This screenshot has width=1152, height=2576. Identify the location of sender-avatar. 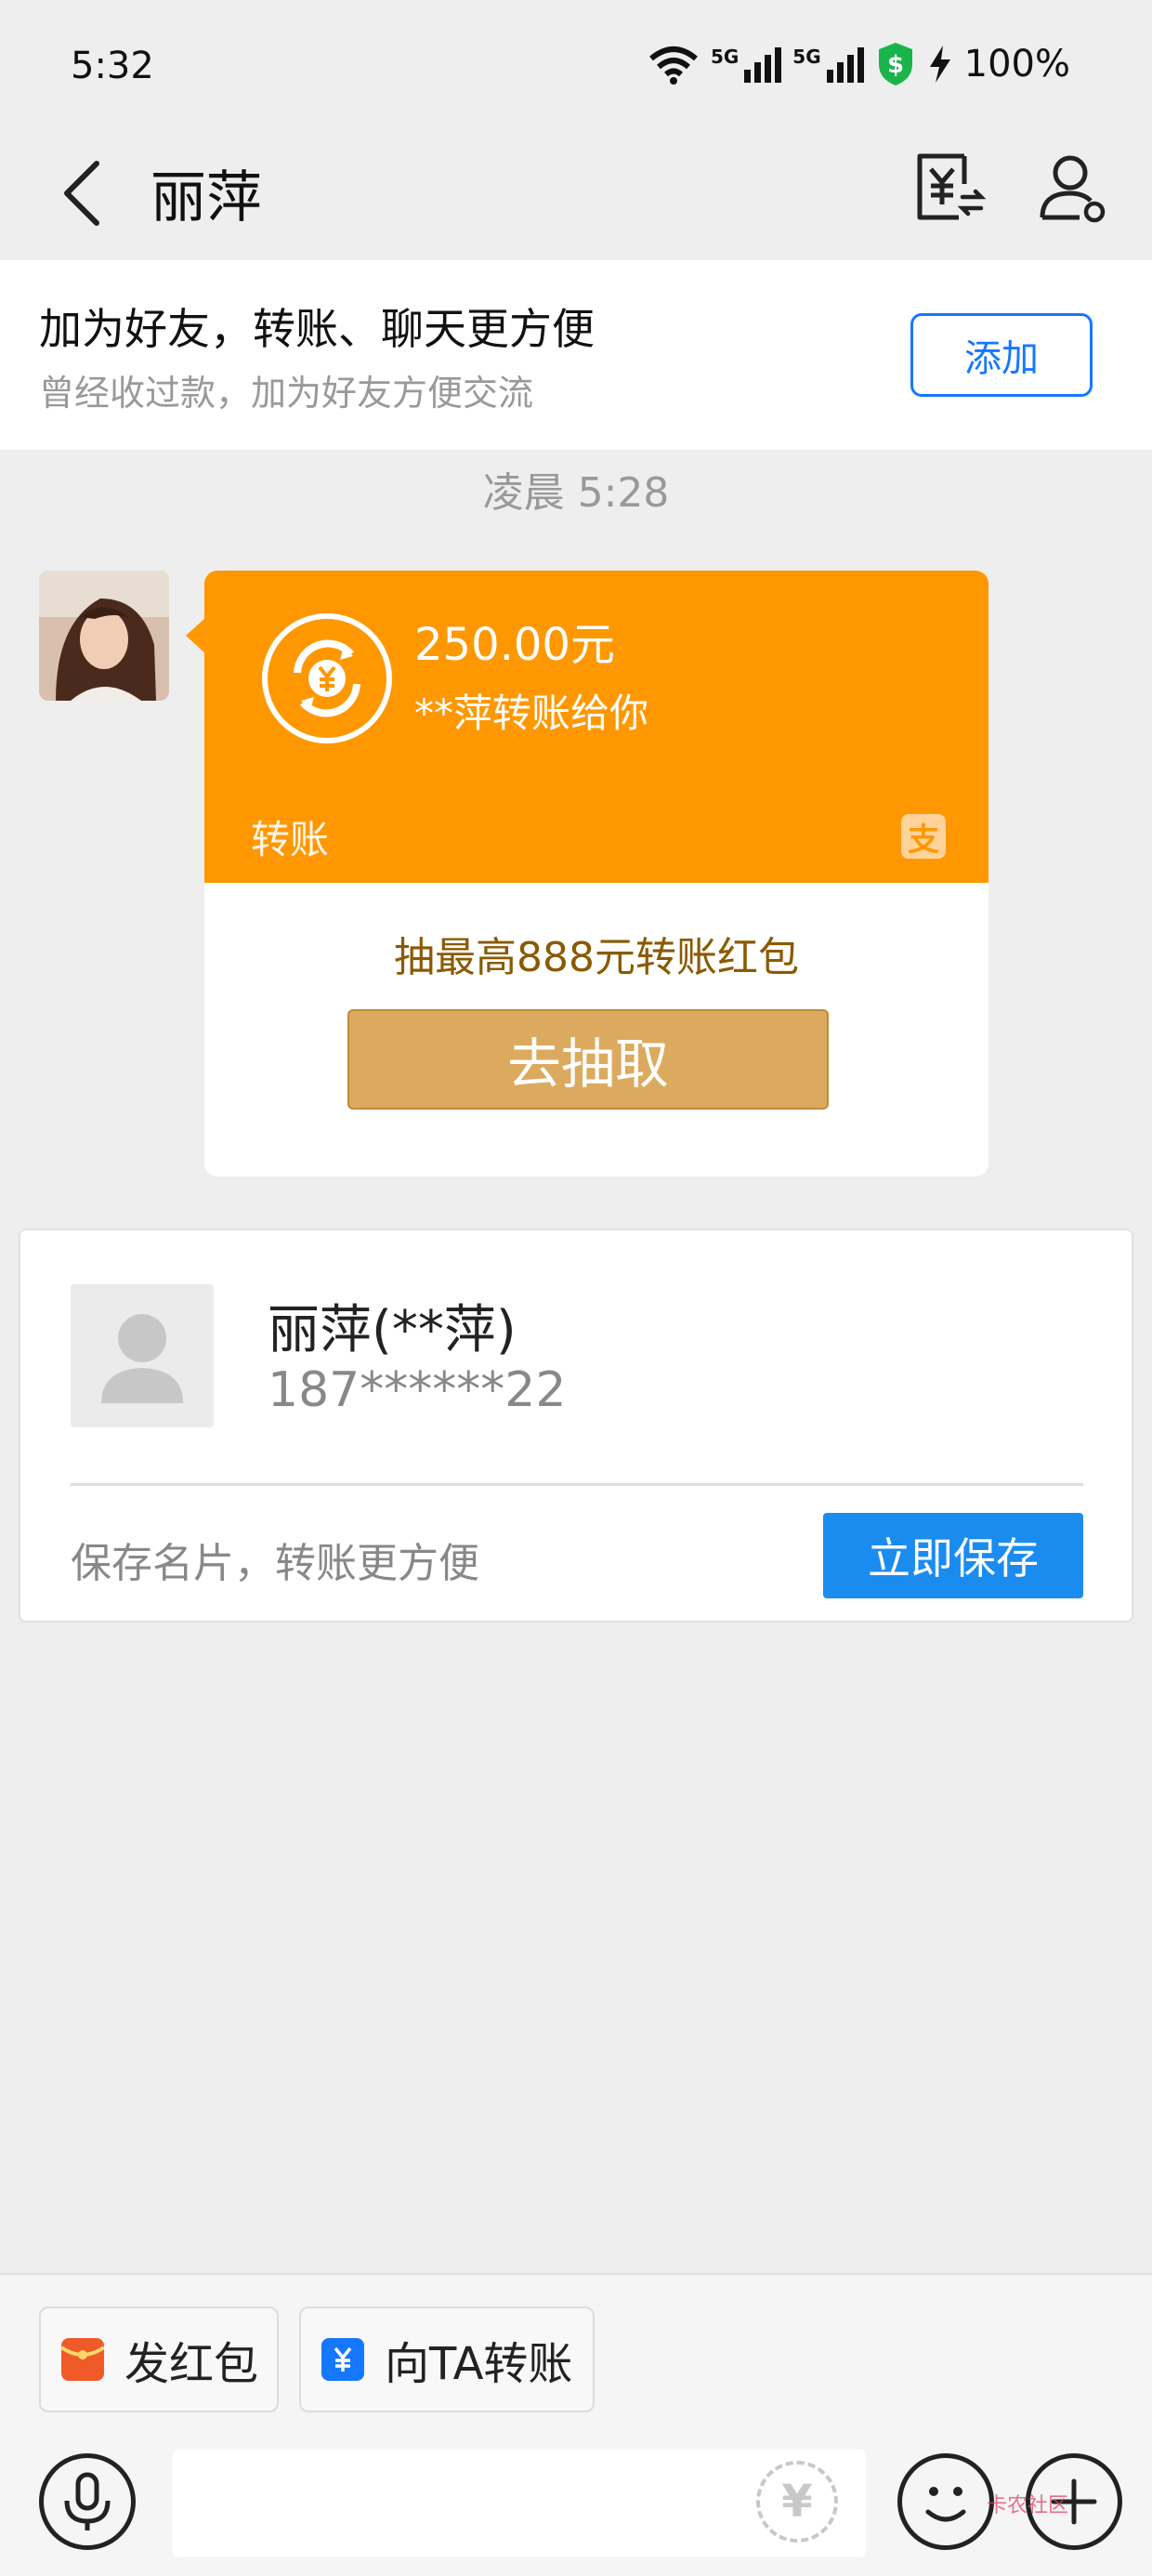
(104, 636).